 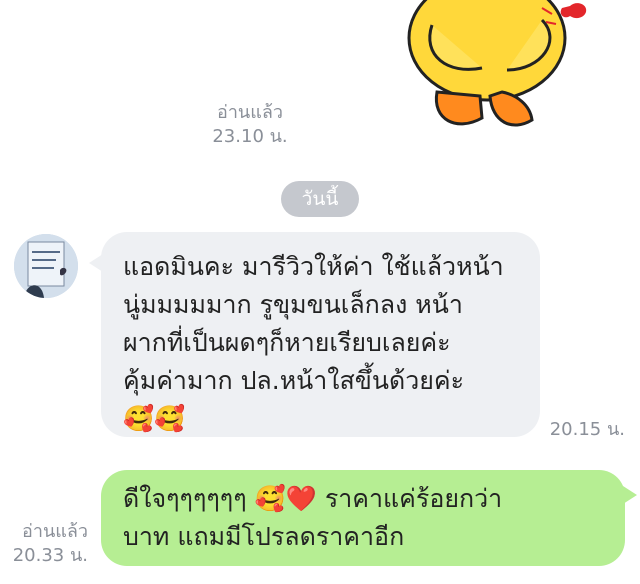 What do you see at coordinates (154, 418) in the screenshot?
I see `emoji-line: 🥰🥰` at bounding box center [154, 418].